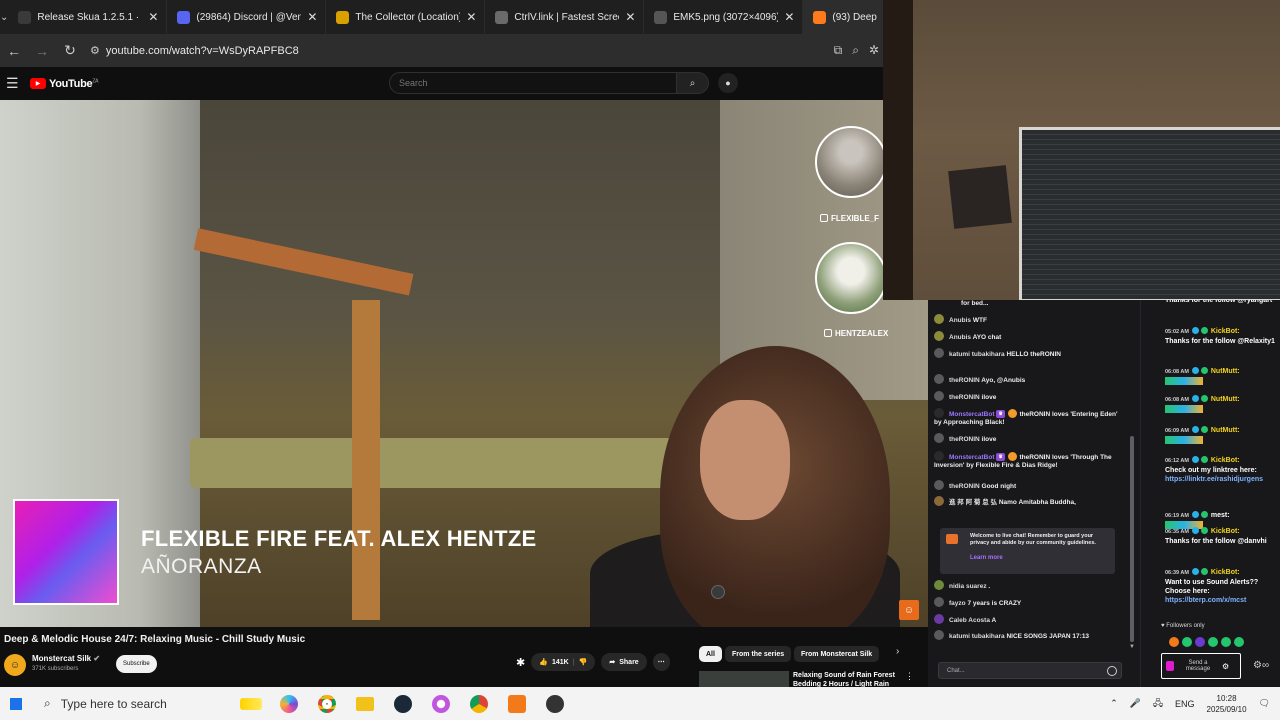  Describe the element at coordinates (1261, 665) in the screenshot. I see `settings-icon: ⚙∞` at that location.